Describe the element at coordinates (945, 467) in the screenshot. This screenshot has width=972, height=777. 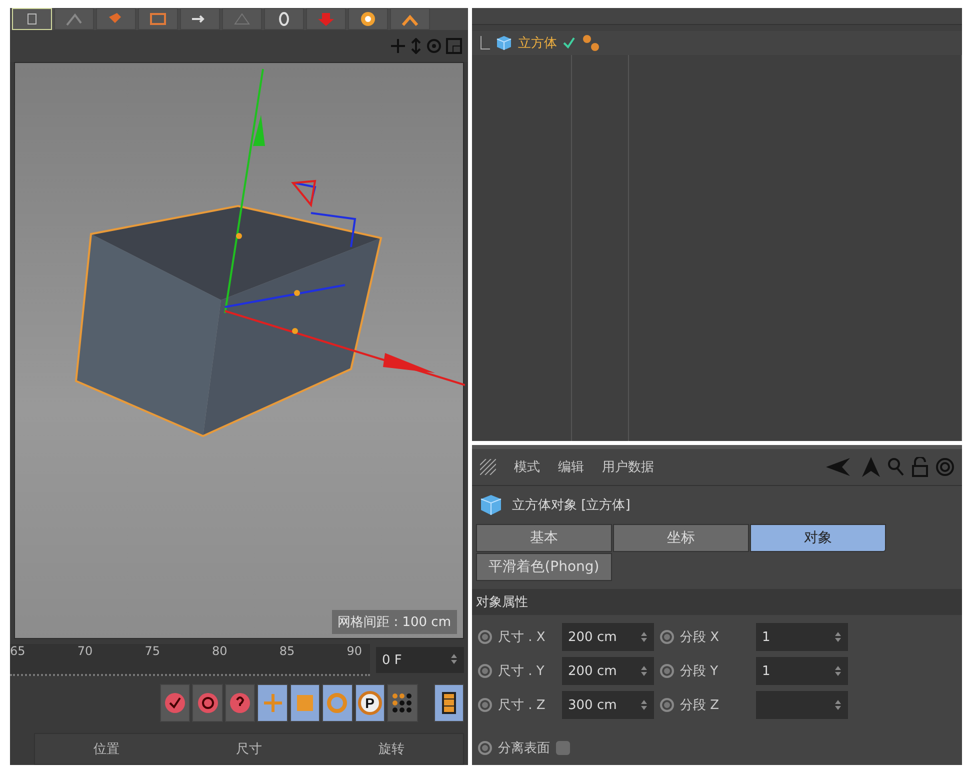
I see `target-icon` at that location.